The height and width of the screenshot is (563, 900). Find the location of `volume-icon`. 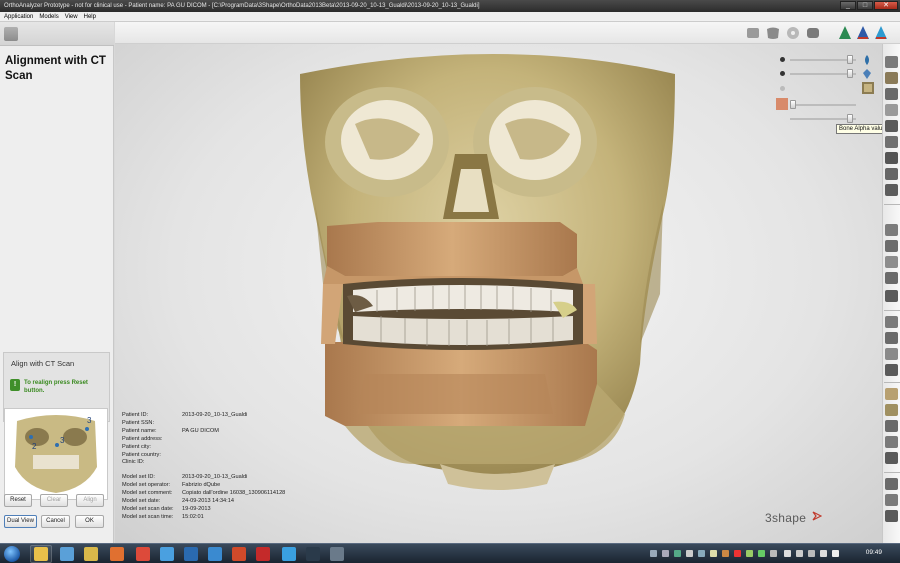

volume-icon is located at coordinates (835, 553).